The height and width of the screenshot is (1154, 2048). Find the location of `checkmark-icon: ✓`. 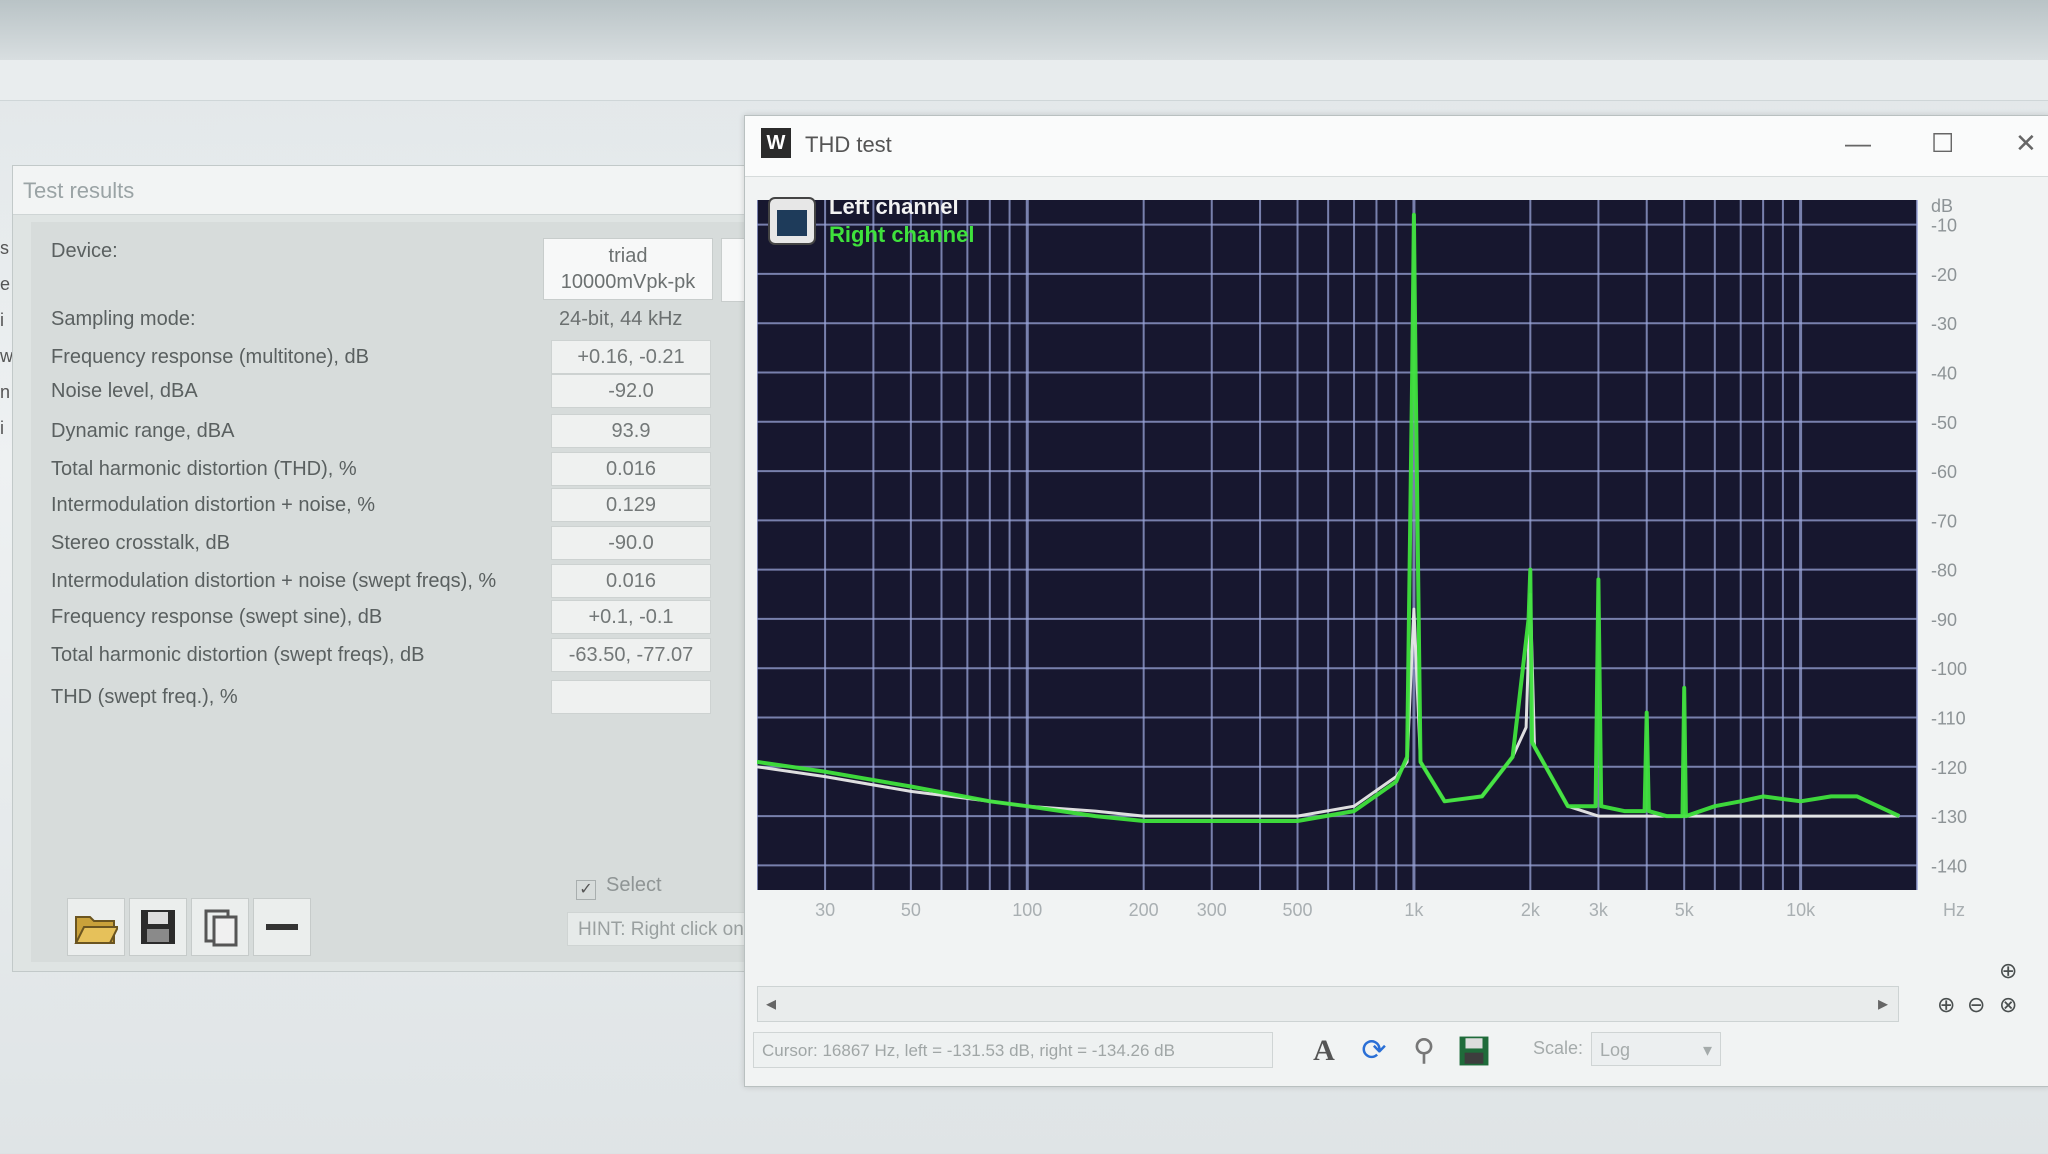

checkmark-icon: ✓ is located at coordinates (586, 890).